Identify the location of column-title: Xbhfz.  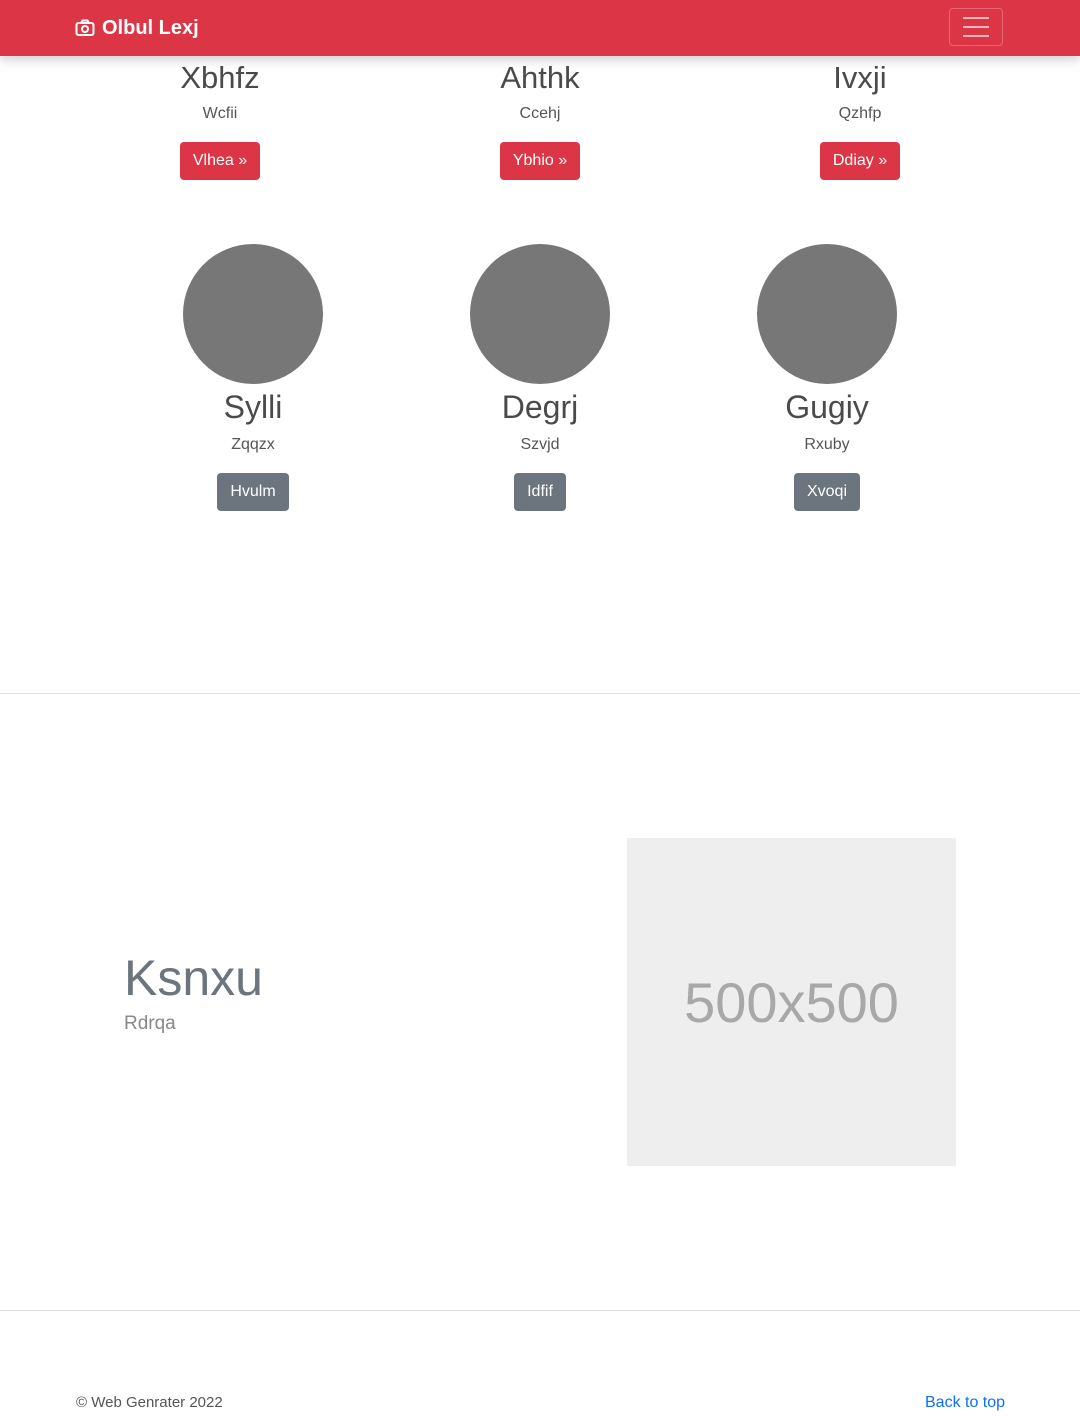
(220, 77).